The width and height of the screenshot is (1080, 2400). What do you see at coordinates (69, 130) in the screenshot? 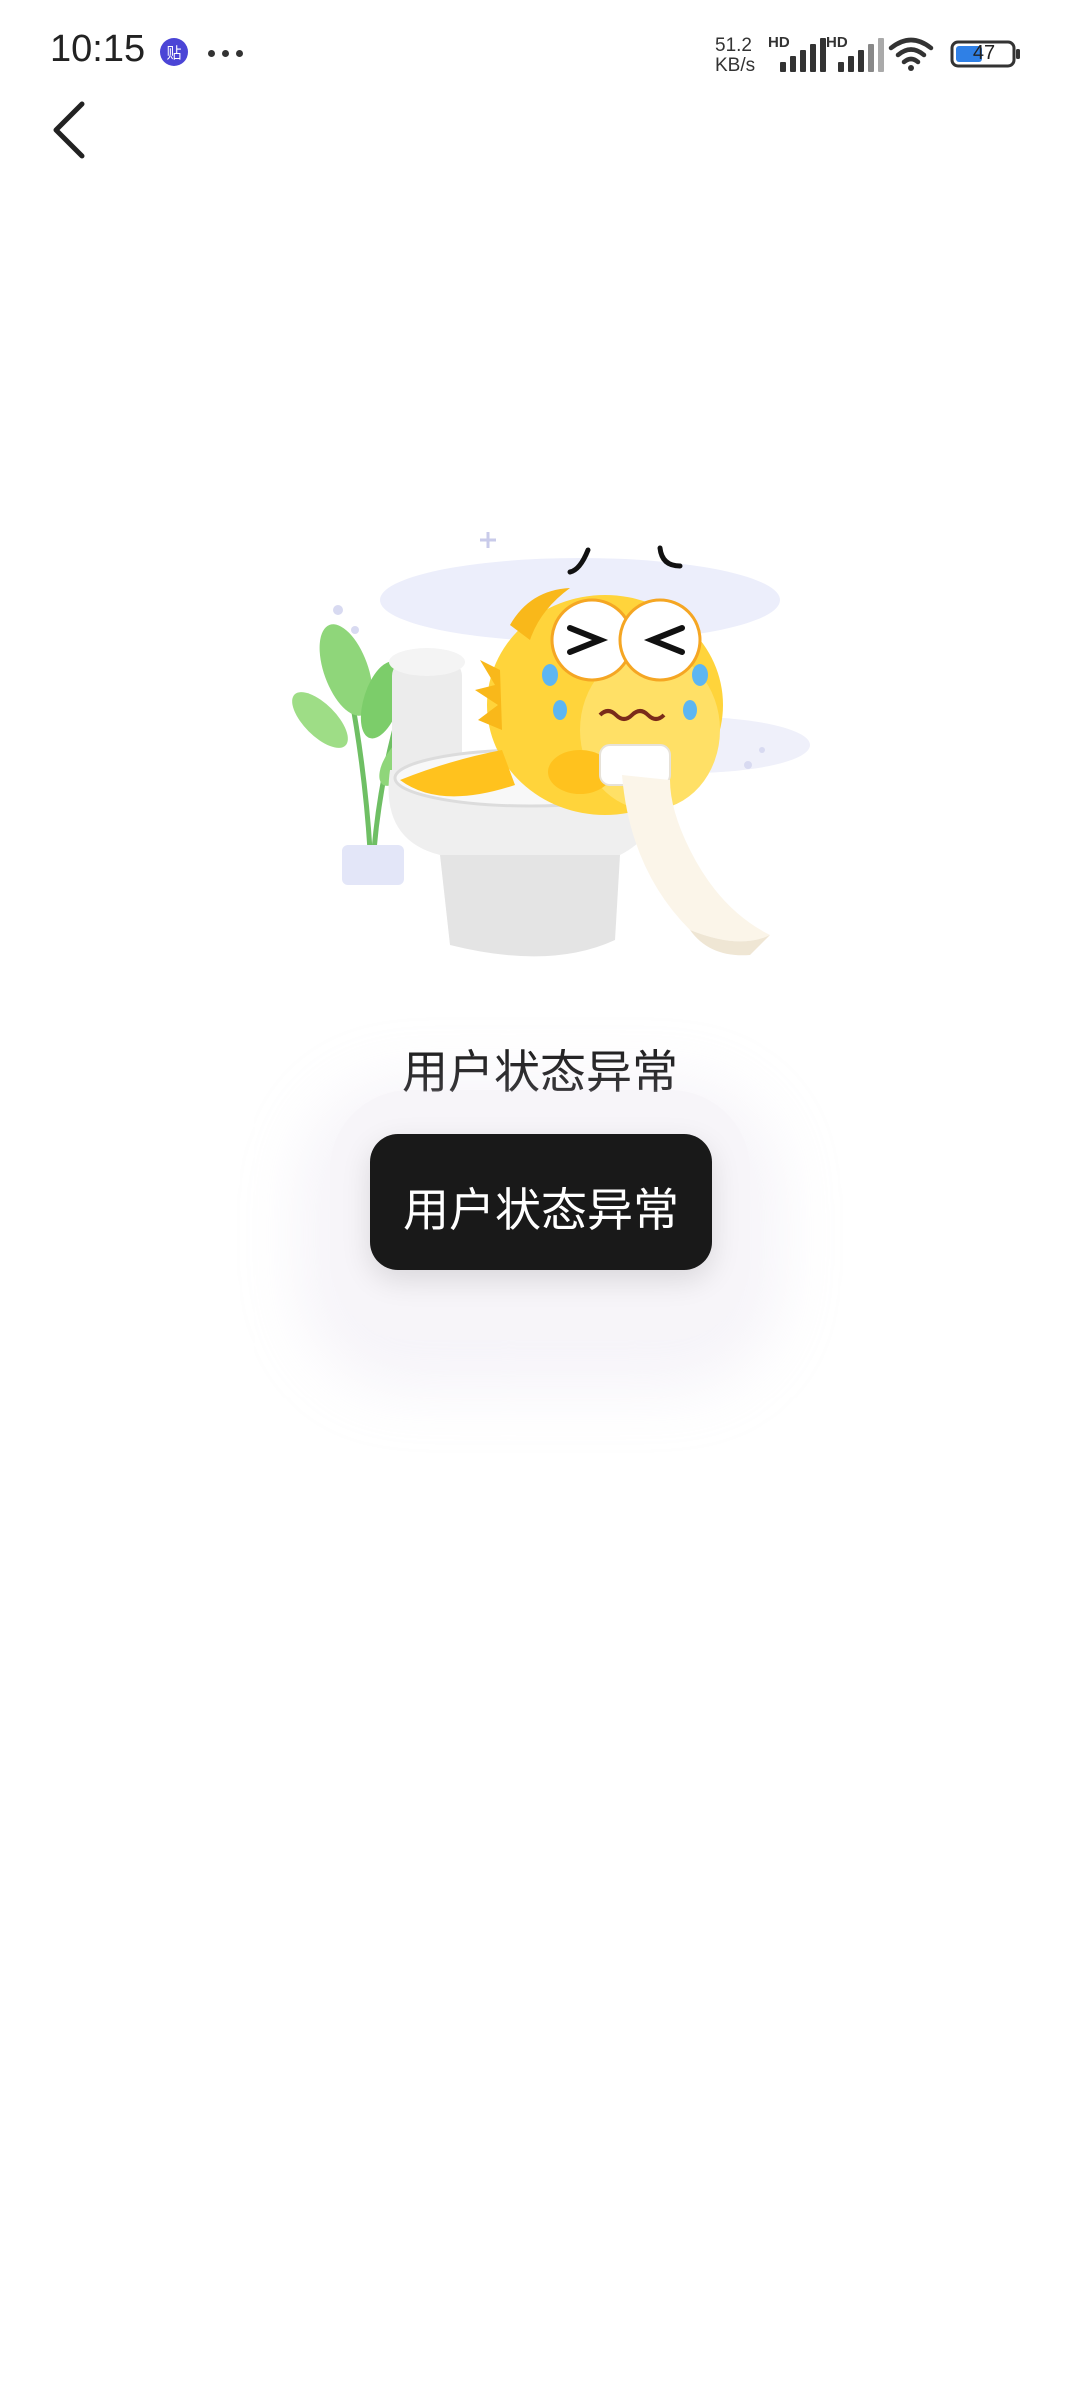
I see `chevron-left-icon` at bounding box center [69, 130].